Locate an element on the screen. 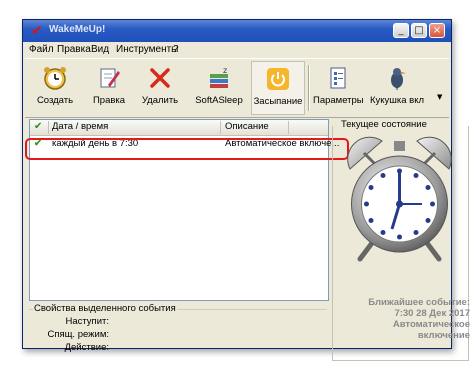 This screenshot has height=370, width=474. menu-file: Файл is located at coordinates (41, 49).